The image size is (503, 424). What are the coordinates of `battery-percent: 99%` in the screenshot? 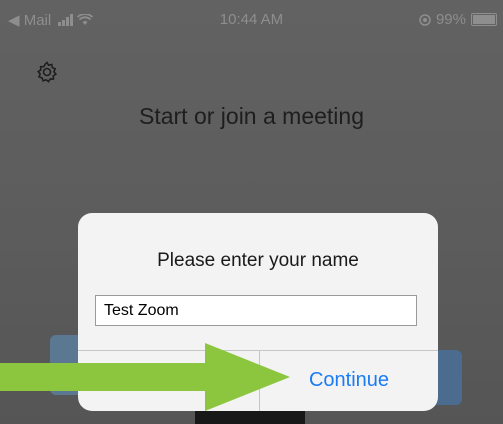 It's located at (450, 19).